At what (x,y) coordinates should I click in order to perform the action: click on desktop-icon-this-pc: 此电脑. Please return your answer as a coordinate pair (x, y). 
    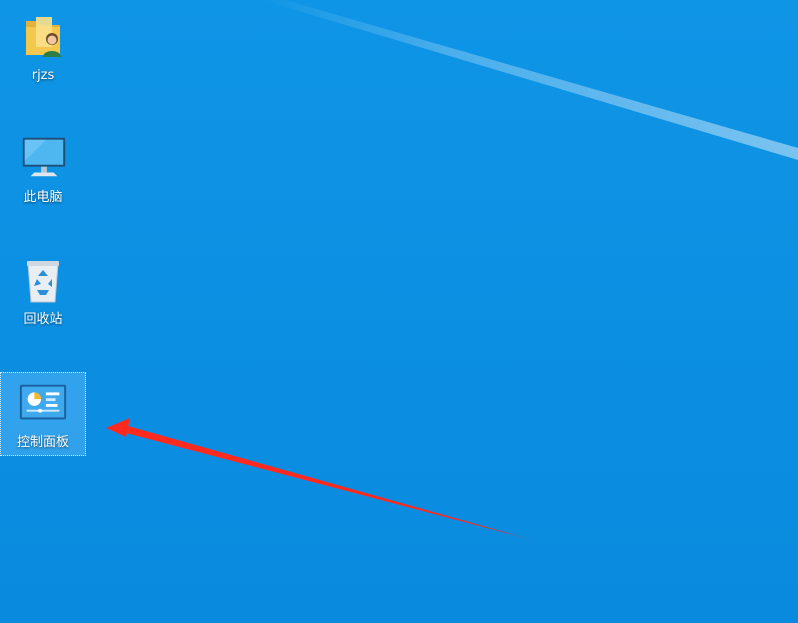
    Looking at the image, I should click on (43, 170).